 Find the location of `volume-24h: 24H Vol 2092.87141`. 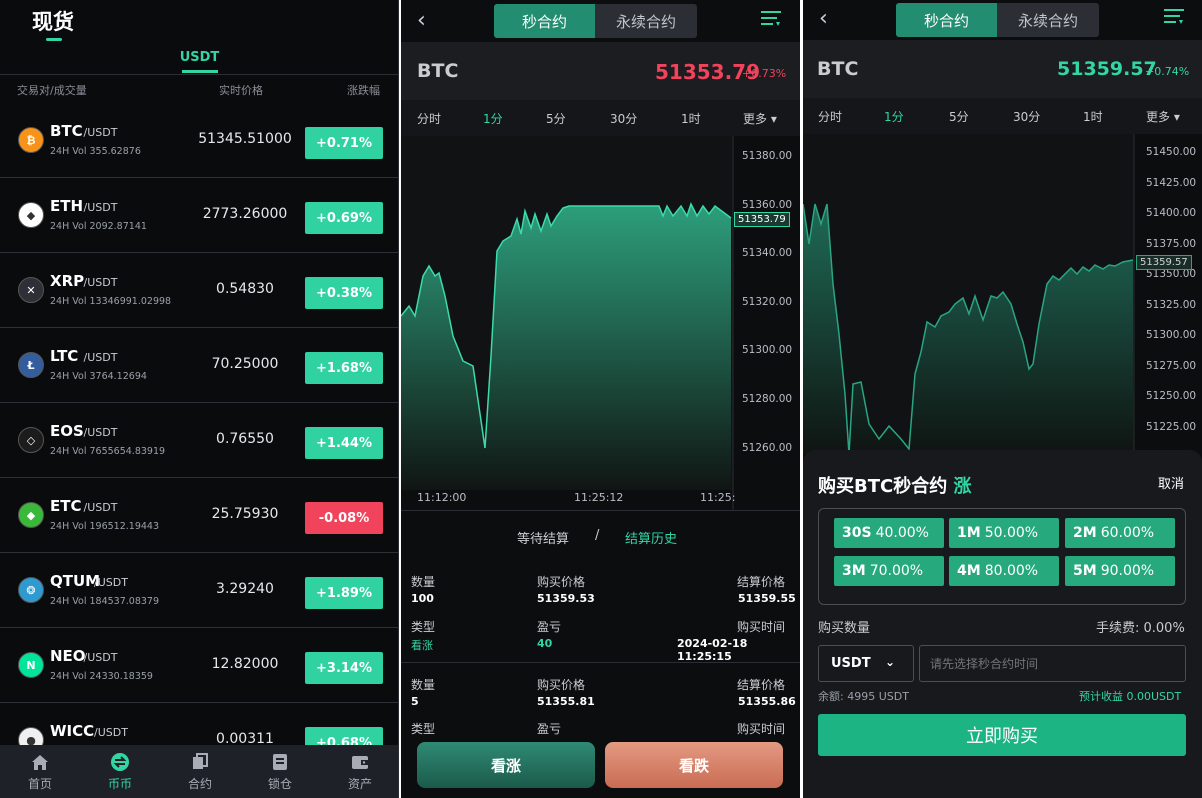

volume-24h: 24H Vol 2092.87141 is located at coordinates (98, 226).